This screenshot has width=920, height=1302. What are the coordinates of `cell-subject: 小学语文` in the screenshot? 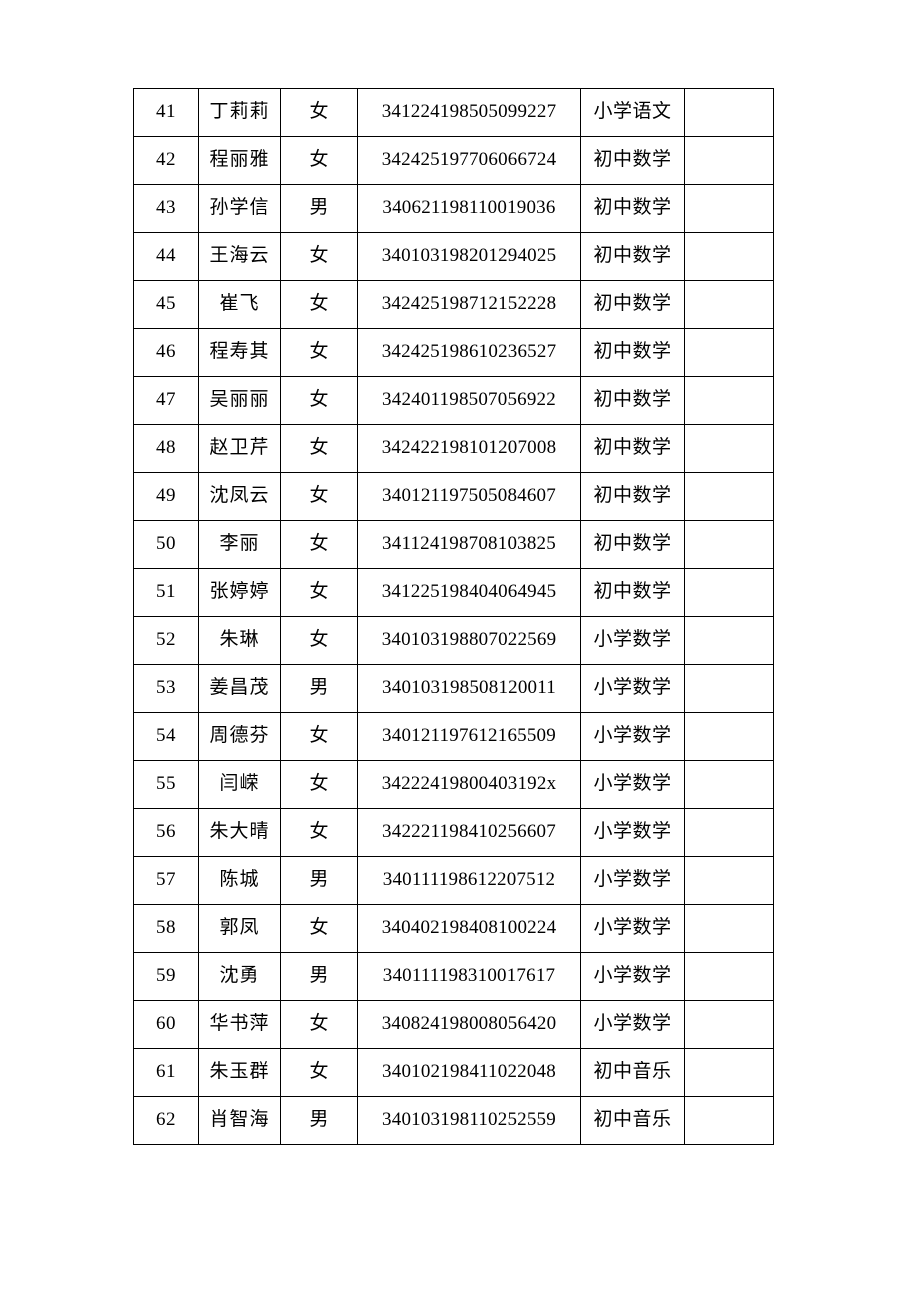 It's located at (632, 112).